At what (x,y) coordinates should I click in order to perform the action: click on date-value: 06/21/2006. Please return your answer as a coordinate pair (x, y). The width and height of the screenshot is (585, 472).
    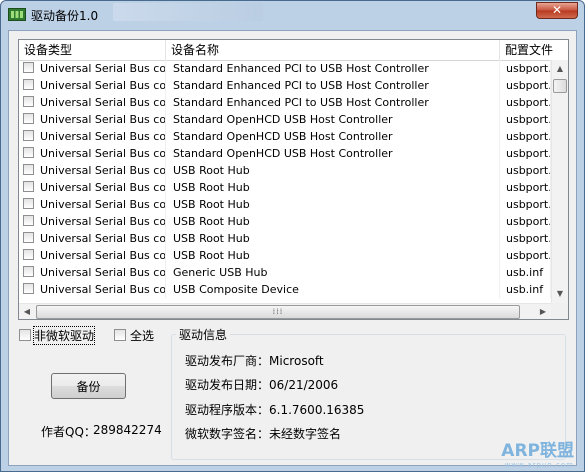
    Looking at the image, I should click on (304, 385).